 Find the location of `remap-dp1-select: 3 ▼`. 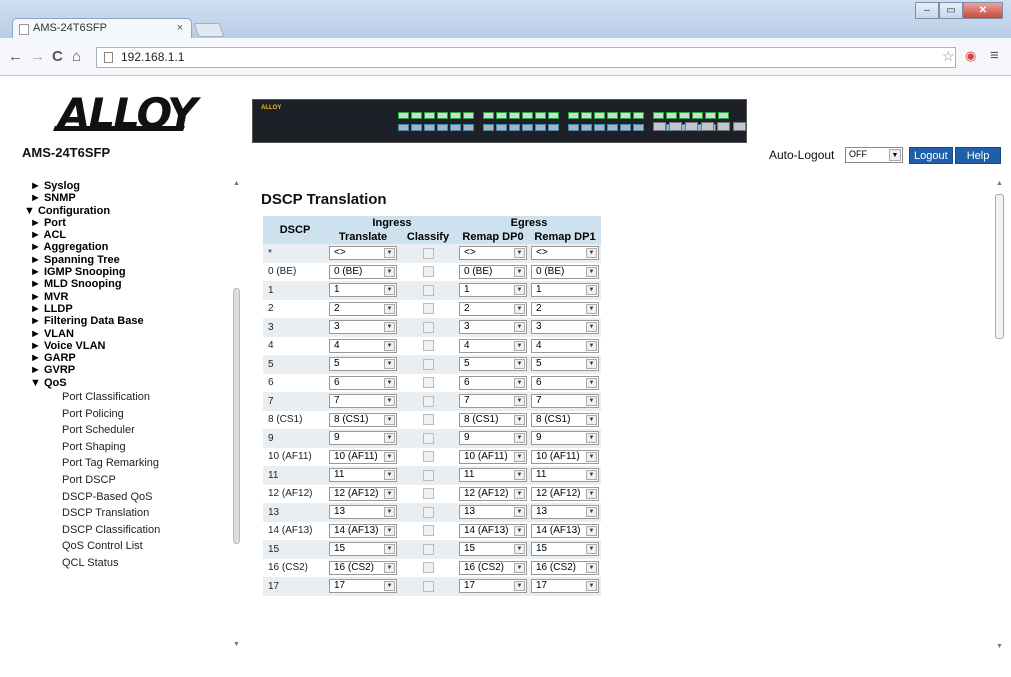

remap-dp1-select: 3 ▼ is located at coordinates (565, 327).